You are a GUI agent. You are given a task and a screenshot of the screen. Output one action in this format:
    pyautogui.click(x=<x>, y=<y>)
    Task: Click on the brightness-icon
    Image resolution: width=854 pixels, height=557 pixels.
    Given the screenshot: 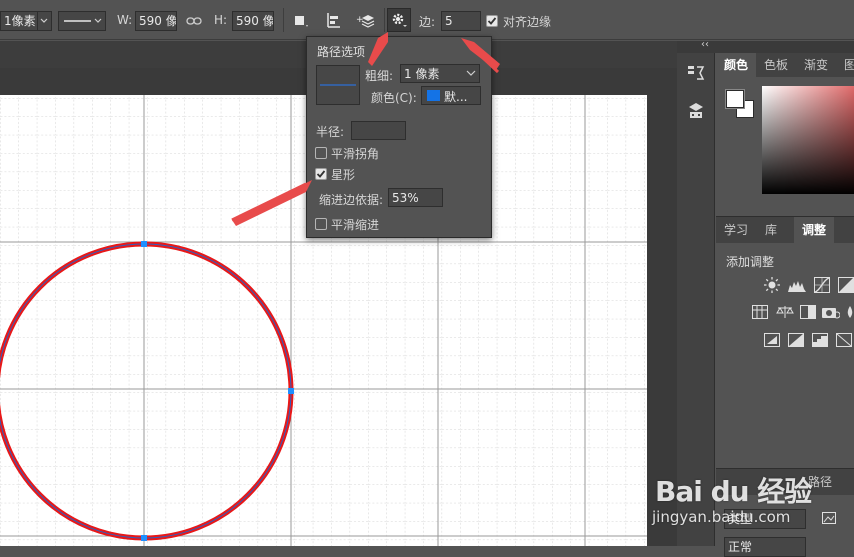 What is the action you would take?
    pyautogui.click(x=772, y=285)
    